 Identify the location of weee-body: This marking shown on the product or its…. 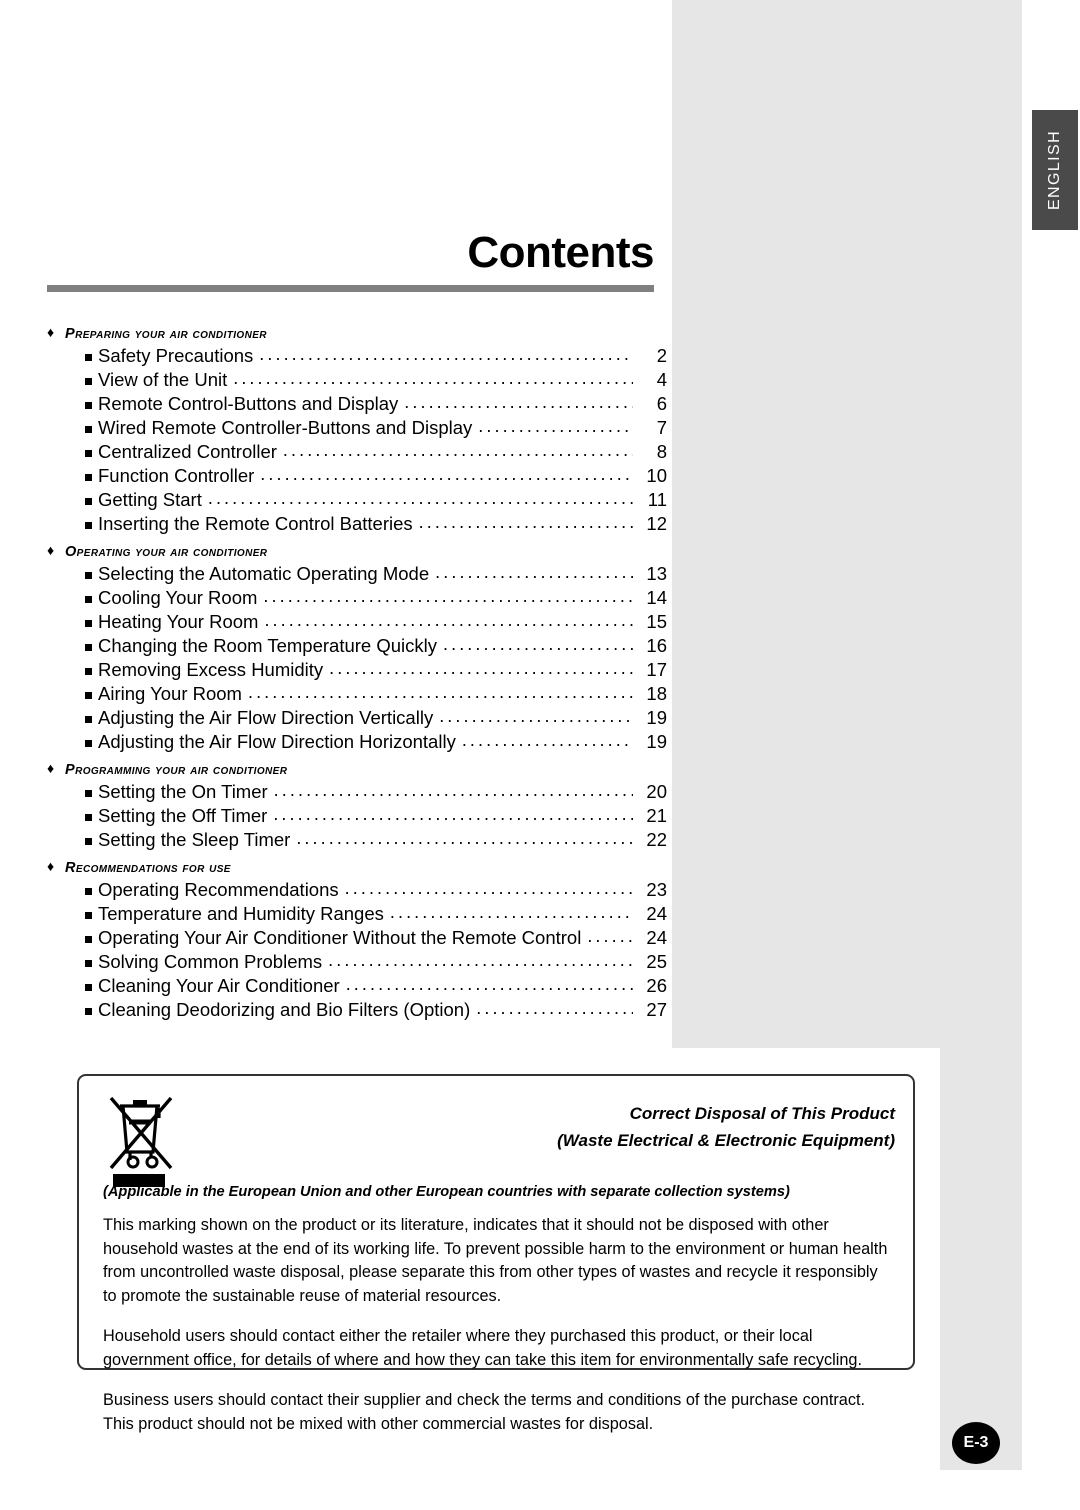
(499, 1325).